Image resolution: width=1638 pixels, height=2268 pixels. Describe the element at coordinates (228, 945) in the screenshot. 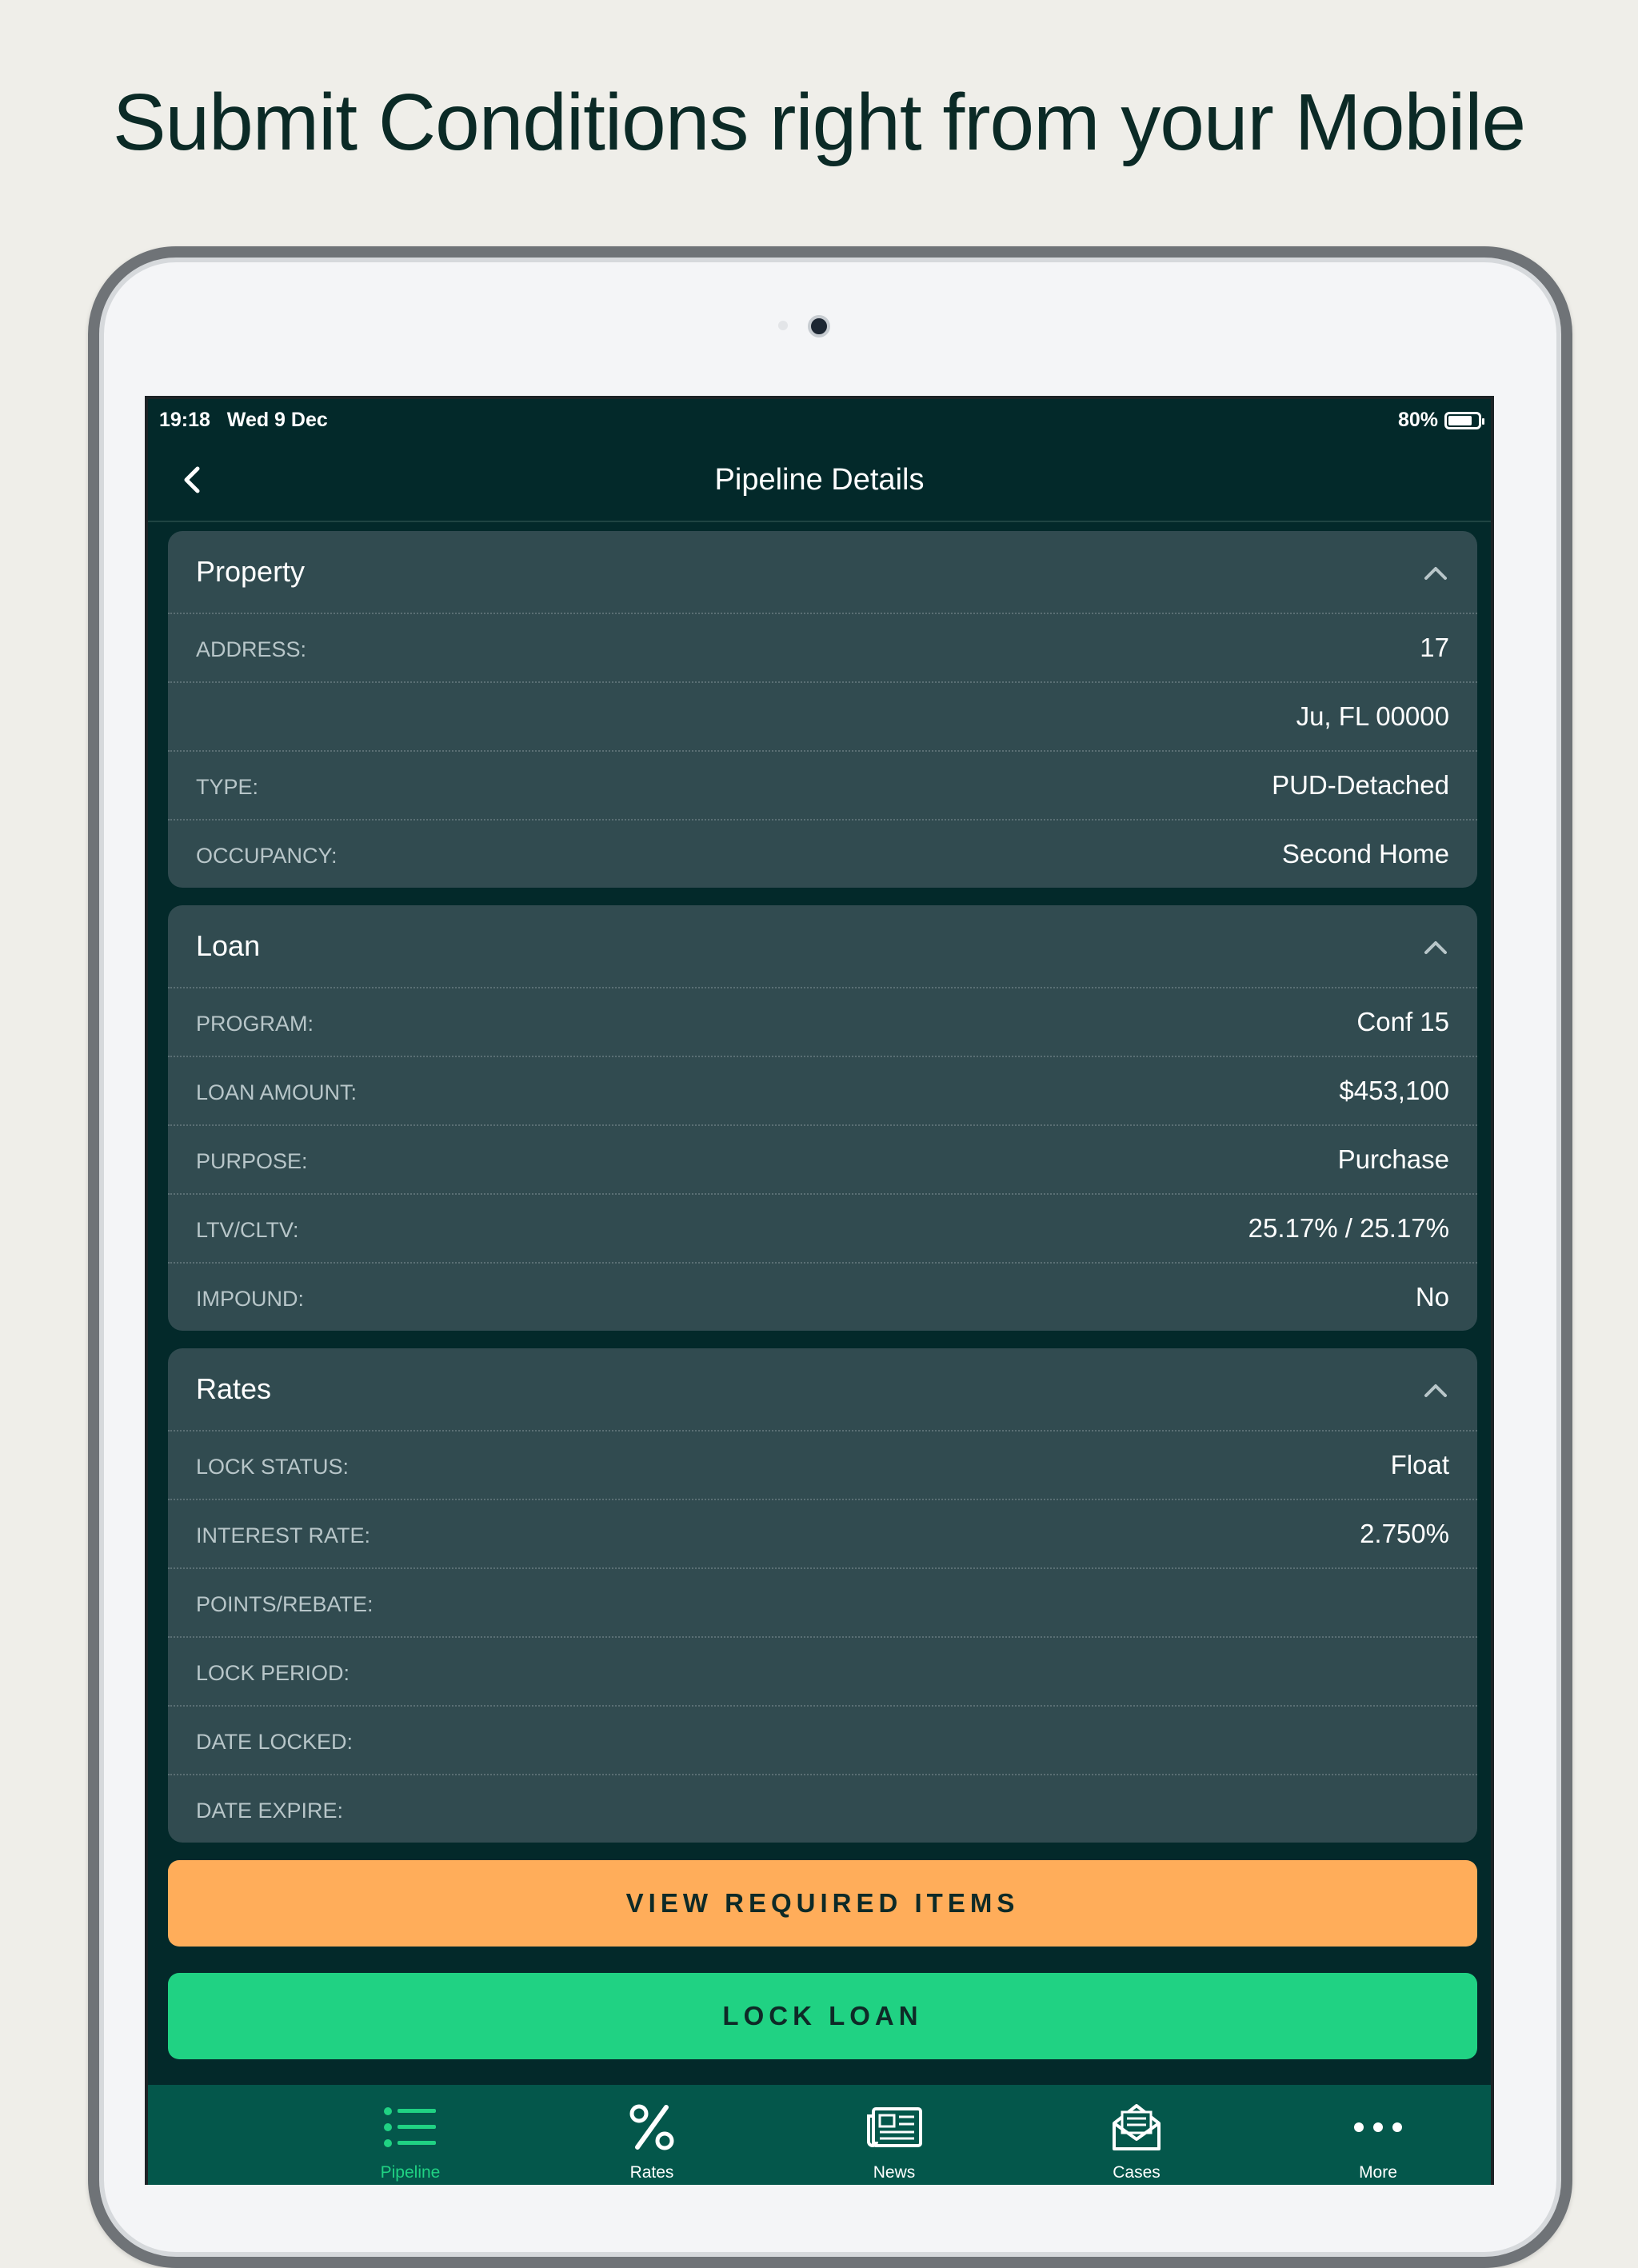

I see `loan-card-title: Loan` at that location.